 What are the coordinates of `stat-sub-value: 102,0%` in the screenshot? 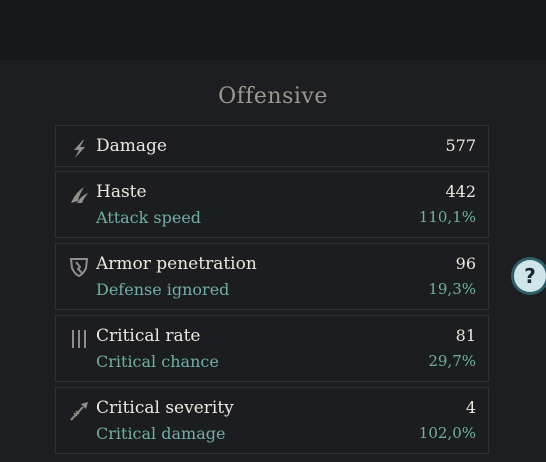 It's located at (447, 433).